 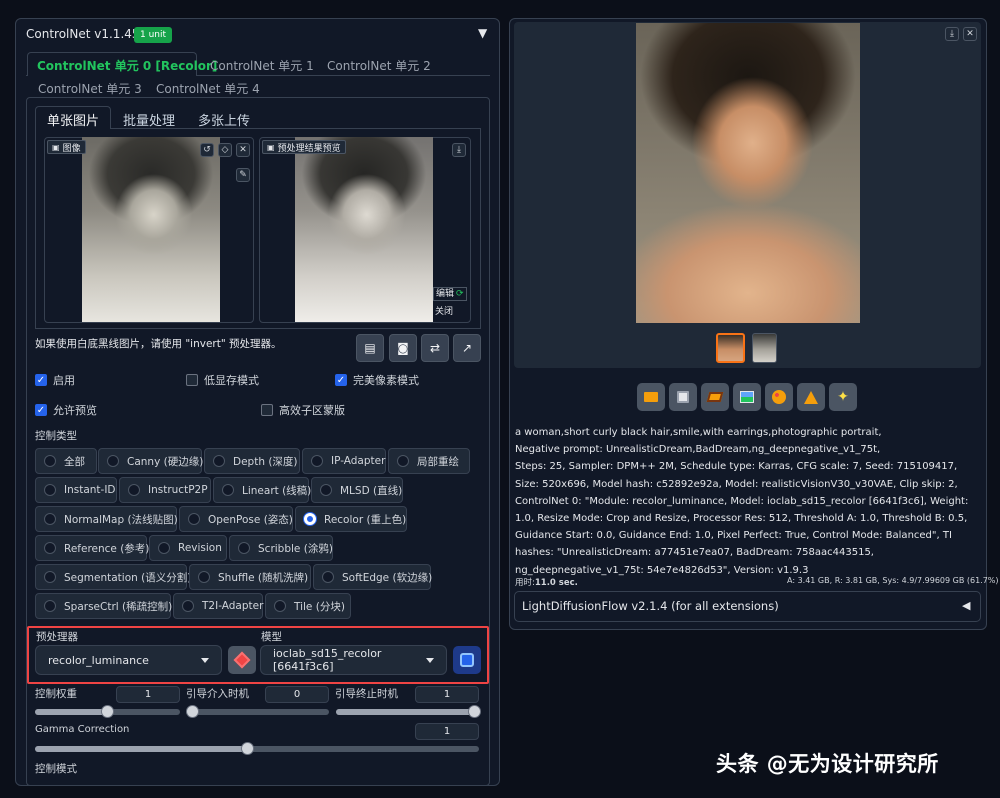 What do you see at coordinates (482, 33) in the screenshot?
I see `collapse-icon: ▼` at bounding box center [482, 33].